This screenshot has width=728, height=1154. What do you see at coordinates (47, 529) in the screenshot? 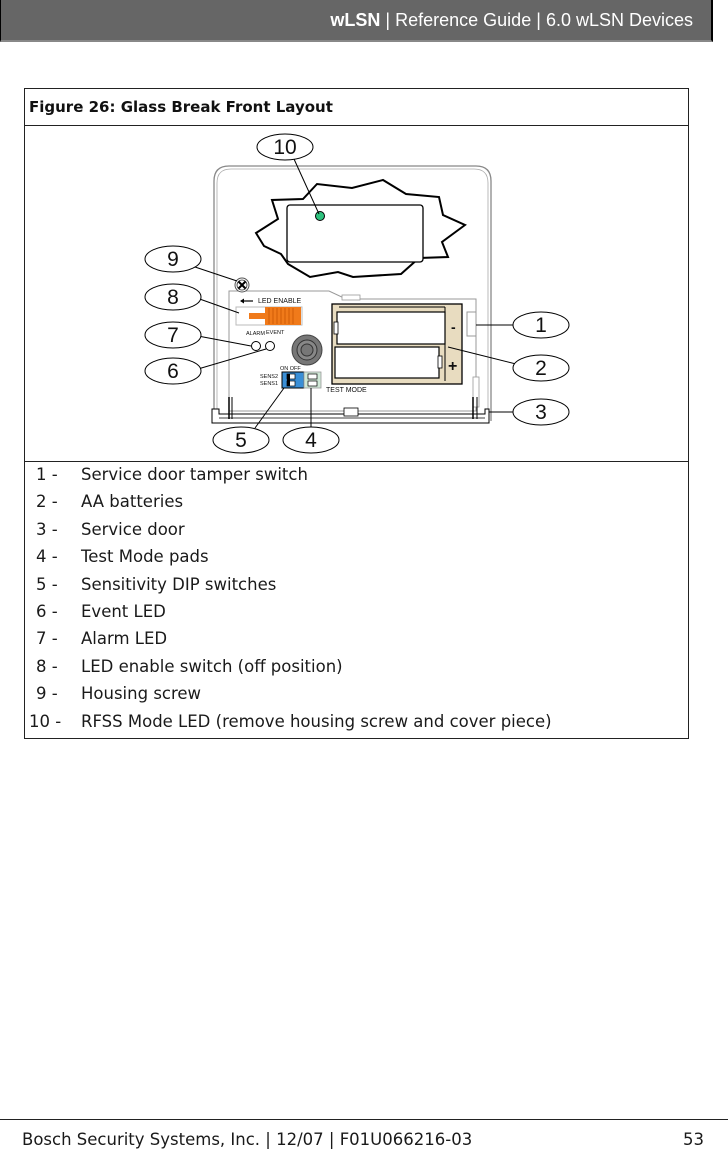
I see `legend-number: 3 -` at bounding box center [47, 529].